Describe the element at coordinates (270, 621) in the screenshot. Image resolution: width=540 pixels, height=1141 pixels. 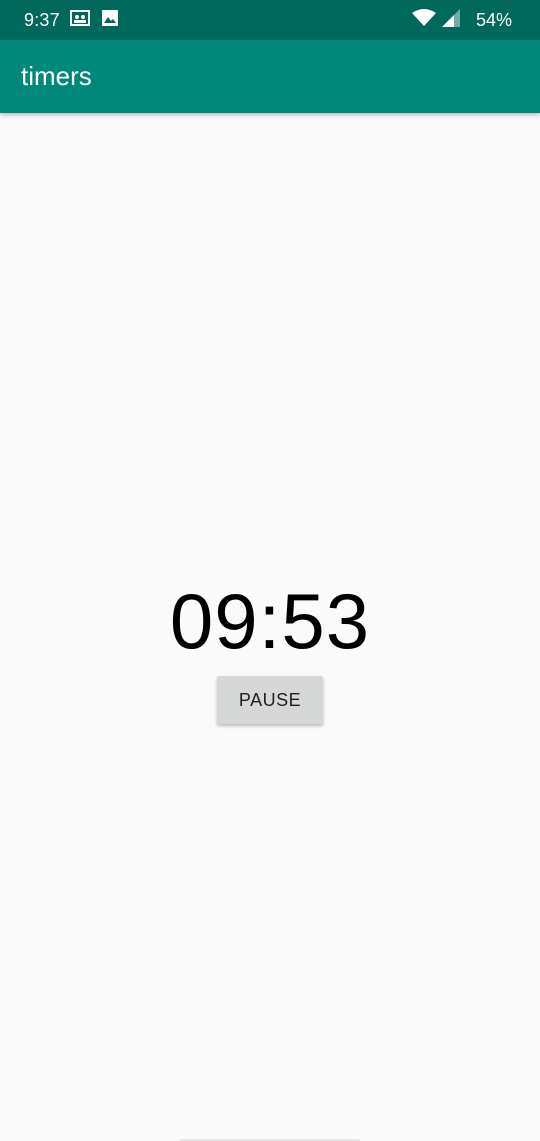
I see `timer-display: 09:53` at that location.